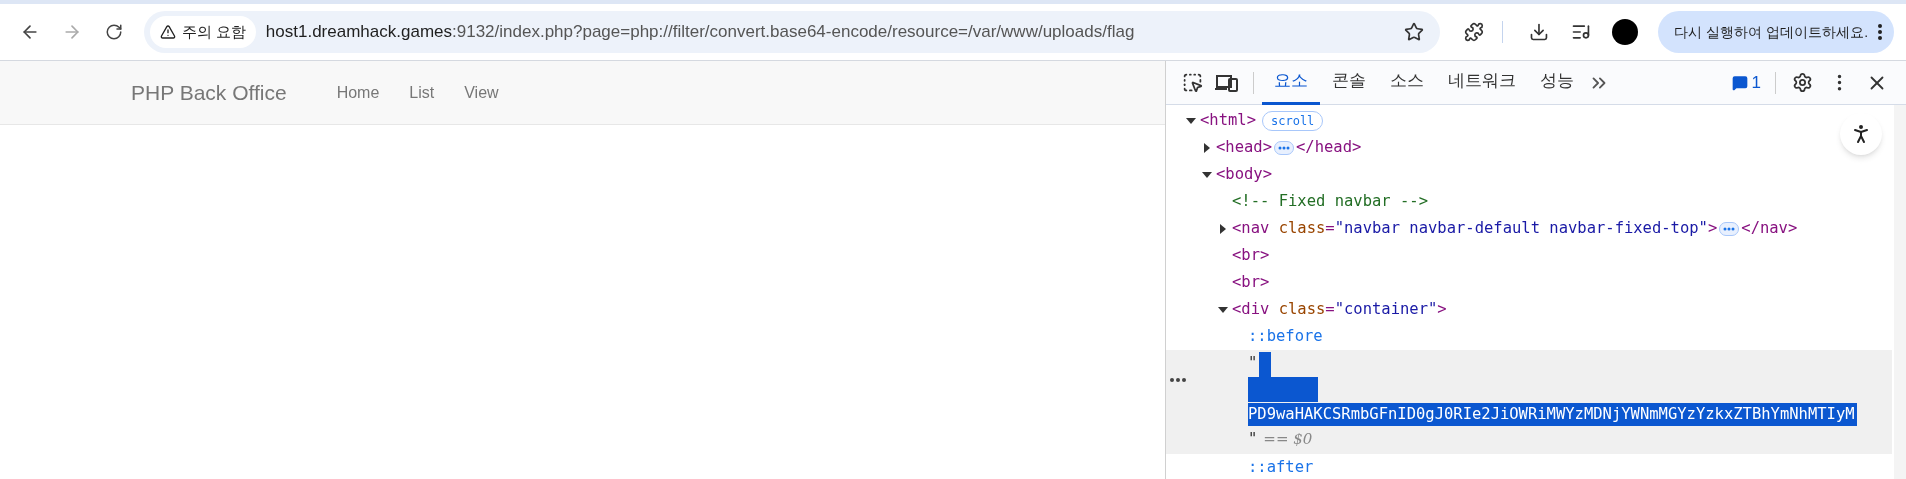 The width and height of the screenshot is (1906, 479). Describe the element at coordinates (1482, 82) in the screenshot. I see `devtools-tab: 네트워크` at that location.